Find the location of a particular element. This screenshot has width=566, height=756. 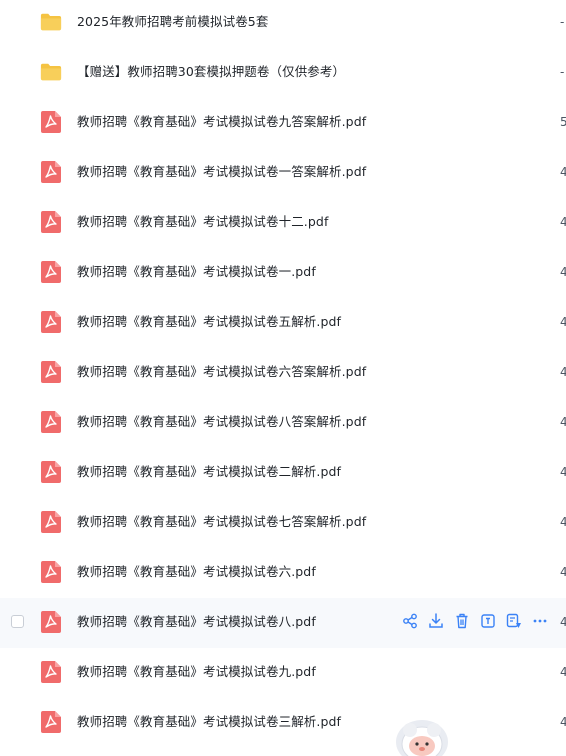

file-row: 教师招聘《教育基础》考试模拟试卷八答案解析.pdf 4 is located at coordinates (283, 423).